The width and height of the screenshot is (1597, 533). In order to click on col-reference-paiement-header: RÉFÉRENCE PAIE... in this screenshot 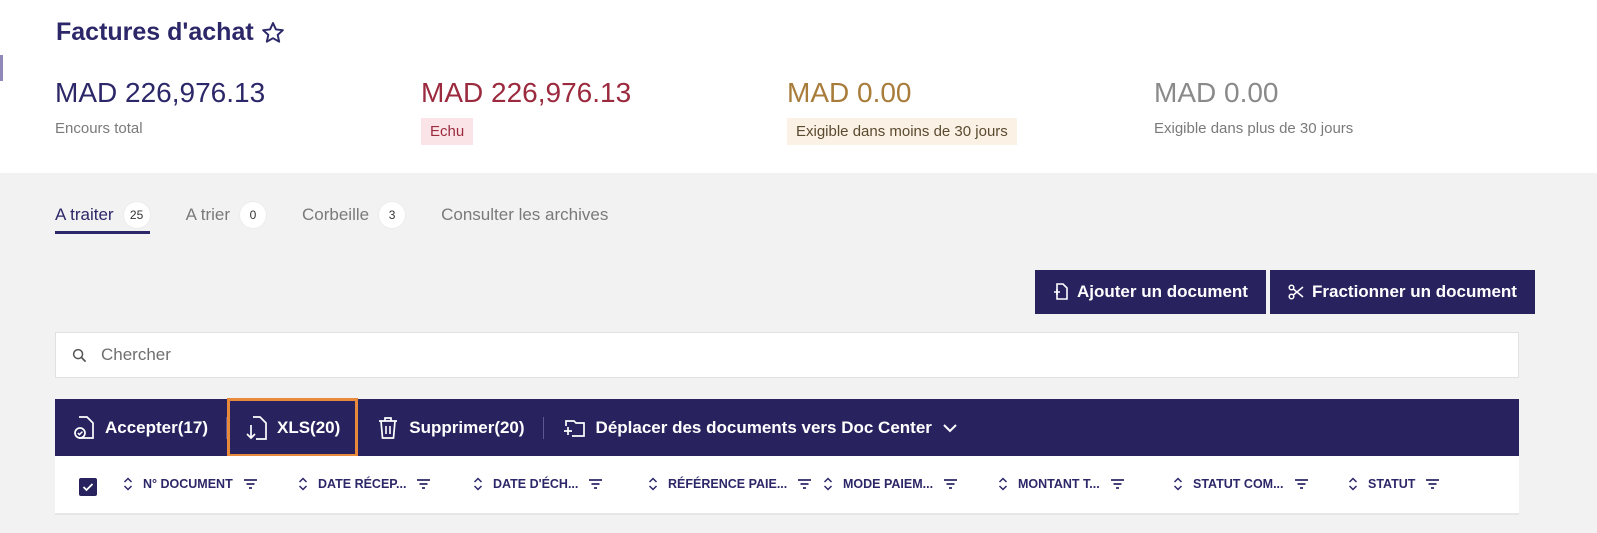, I will do `click(730, 484)`.